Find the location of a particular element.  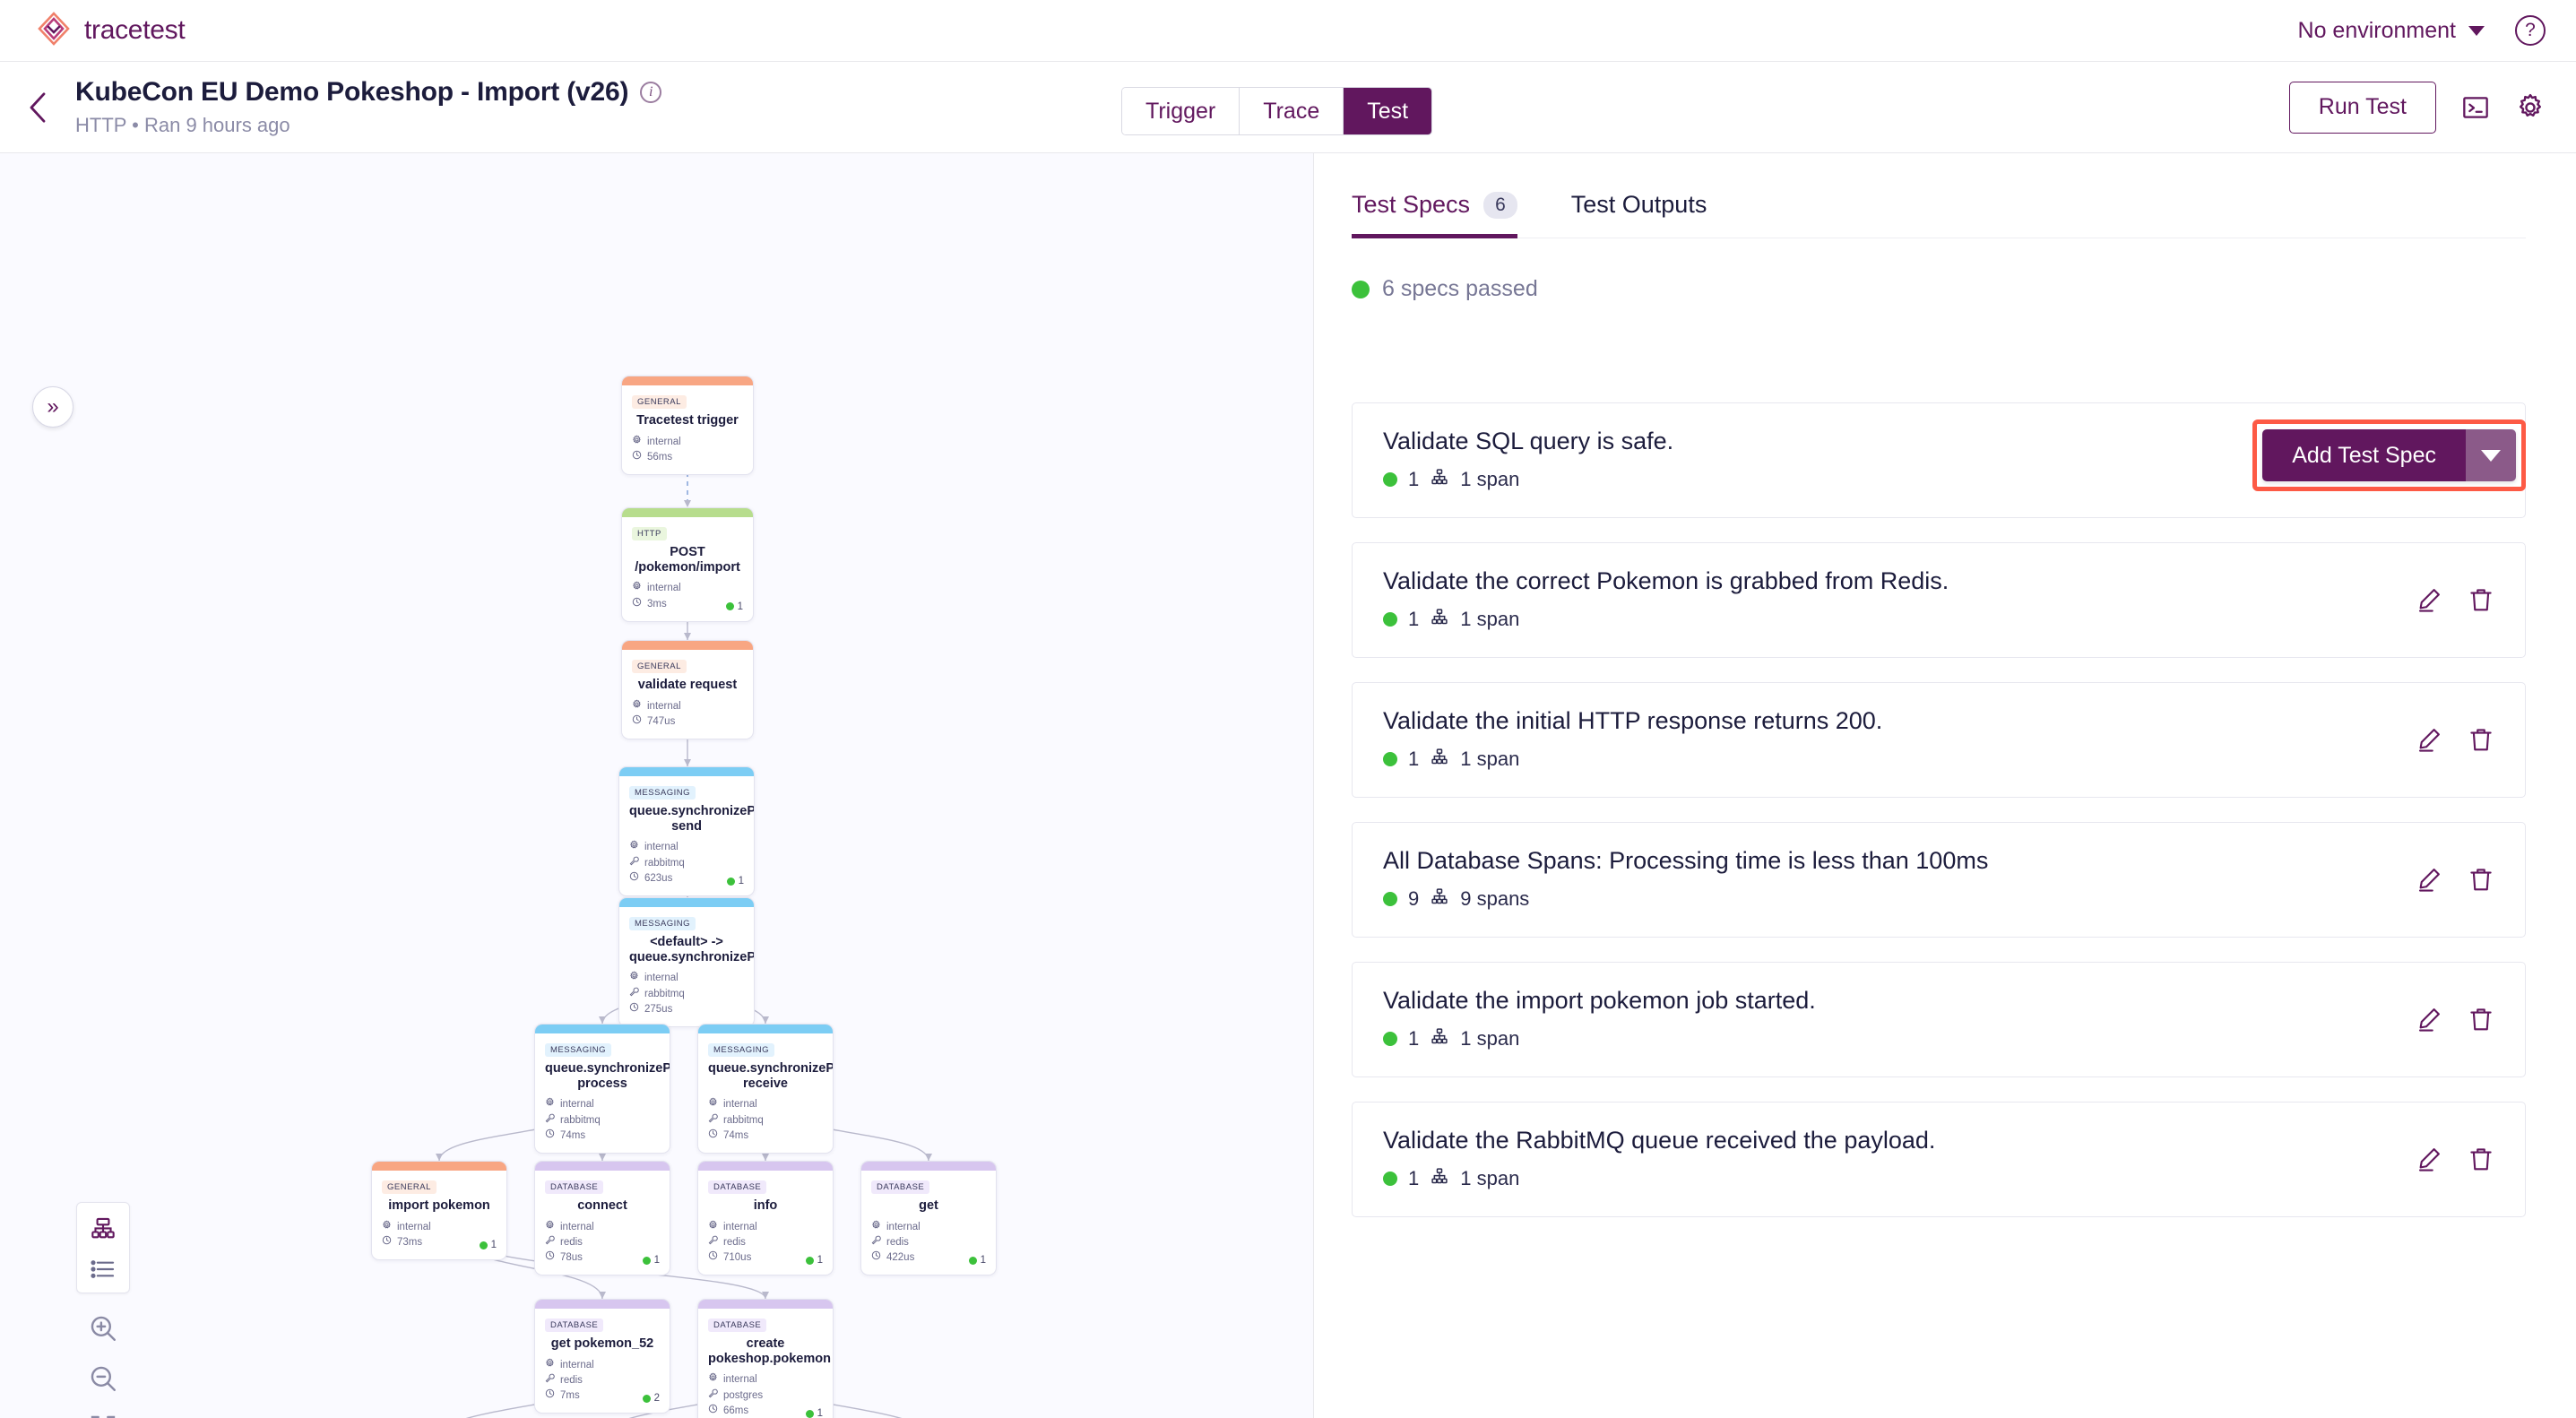

graph-toolbar is located at coordinates (103, 1310).